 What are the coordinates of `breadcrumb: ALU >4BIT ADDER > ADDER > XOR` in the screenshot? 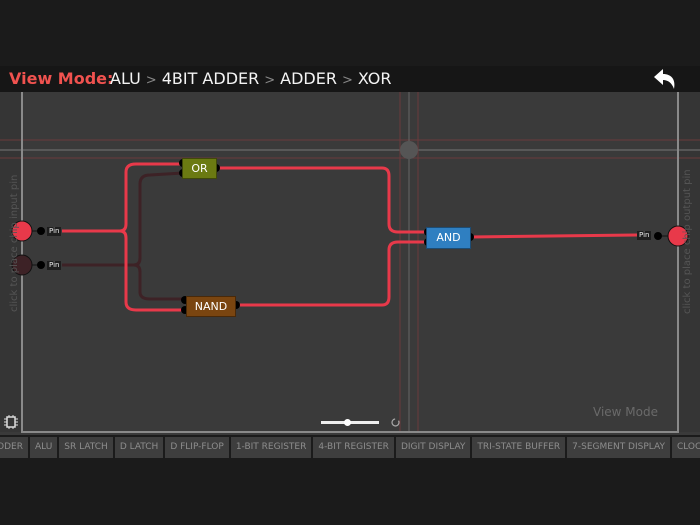 It's located at (251, 78).